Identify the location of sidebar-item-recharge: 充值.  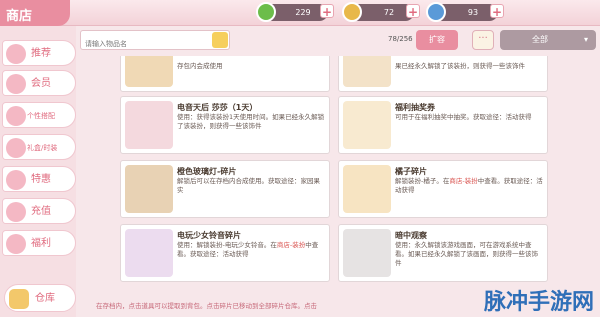
(39, 211).